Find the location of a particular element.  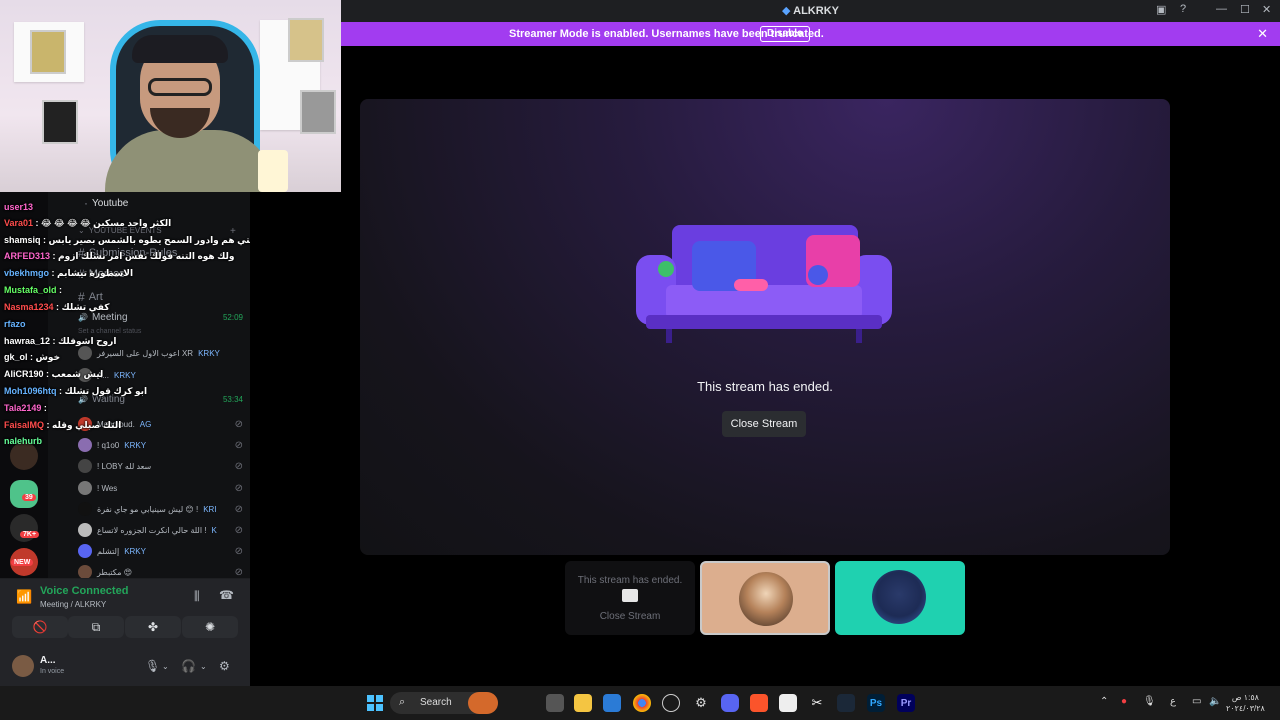

chat-username: hawraa_12 is located at coordinates (27, 341).